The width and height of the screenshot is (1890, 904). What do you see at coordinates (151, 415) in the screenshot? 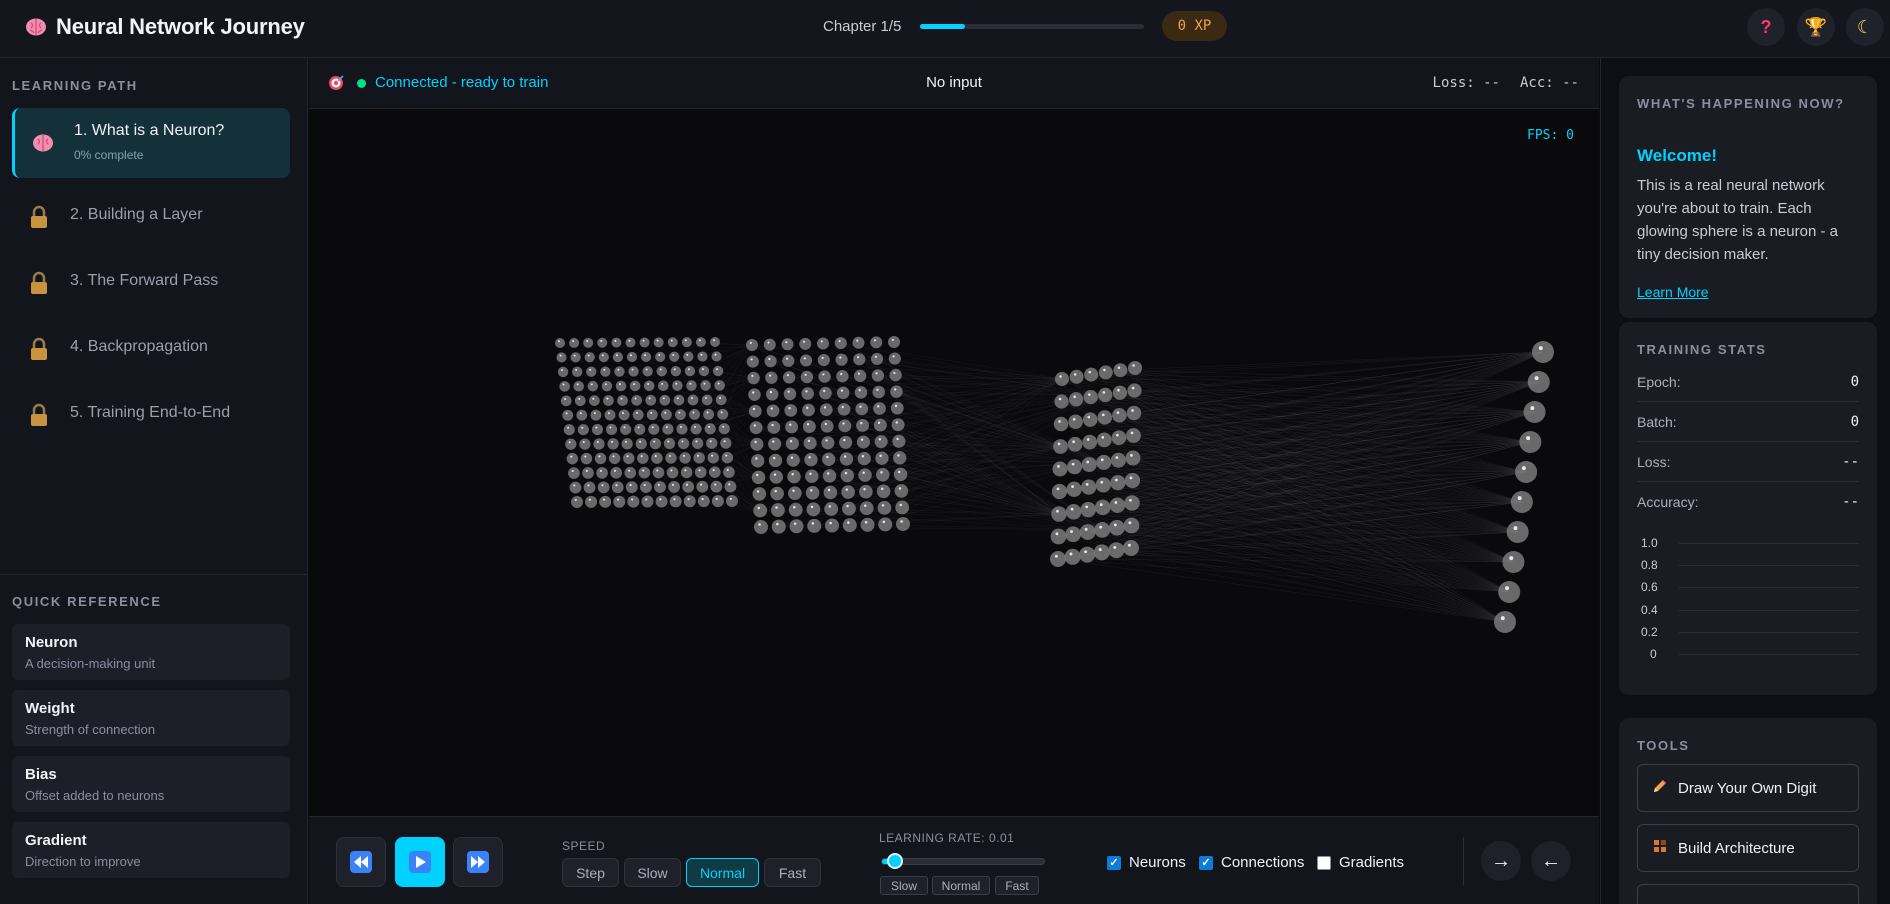
I see `lesson-item-5: 5. Training End-to-End` at bounding box center [151, 415].